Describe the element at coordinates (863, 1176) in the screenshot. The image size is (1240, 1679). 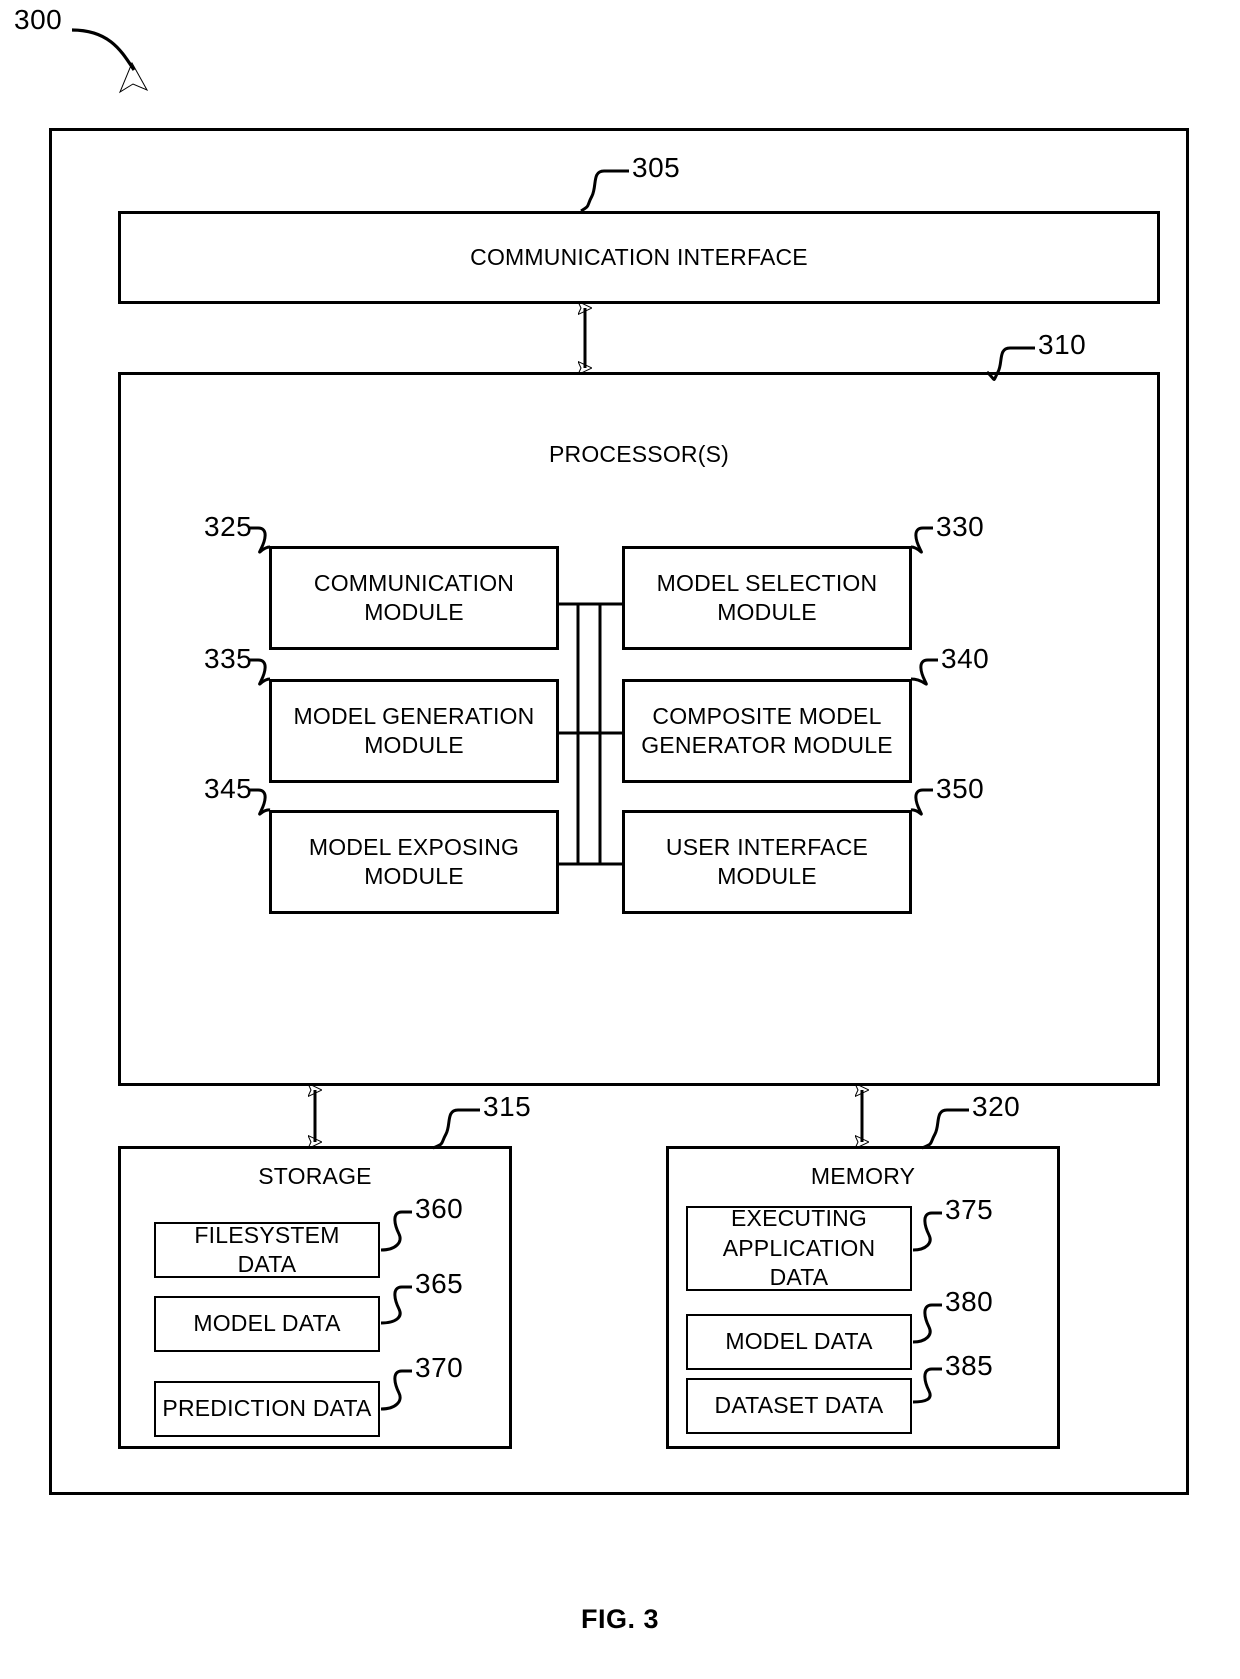
I see `memory-label: MEMORY` at that location.